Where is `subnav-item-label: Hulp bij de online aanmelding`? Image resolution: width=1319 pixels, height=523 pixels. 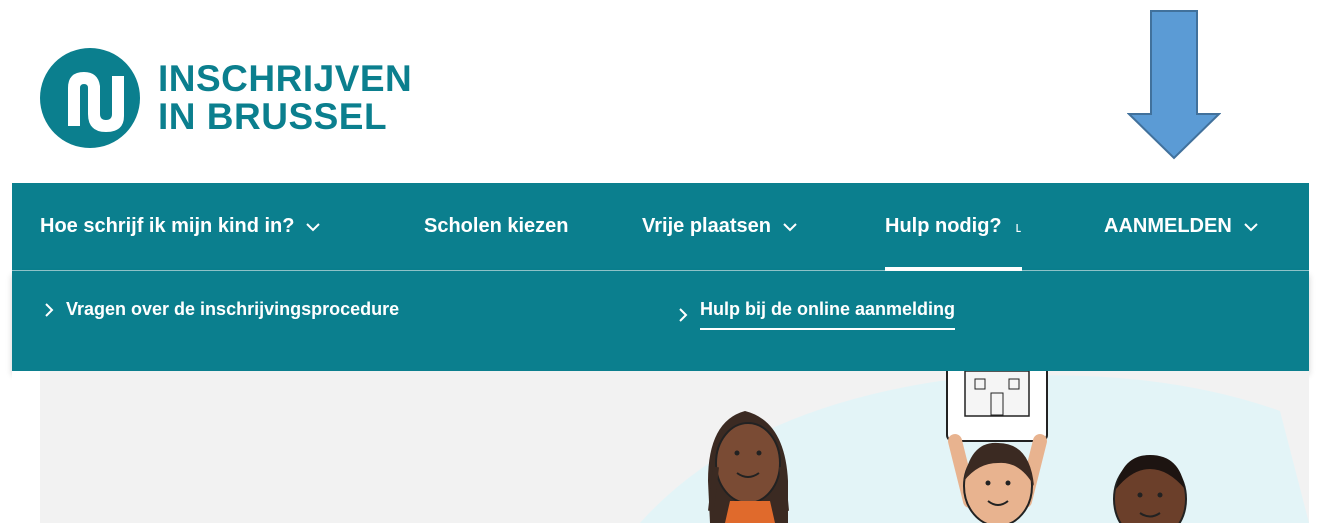 subnav-item-label: Hulp bij de online aanmelding is located at coordinates (828, 314).